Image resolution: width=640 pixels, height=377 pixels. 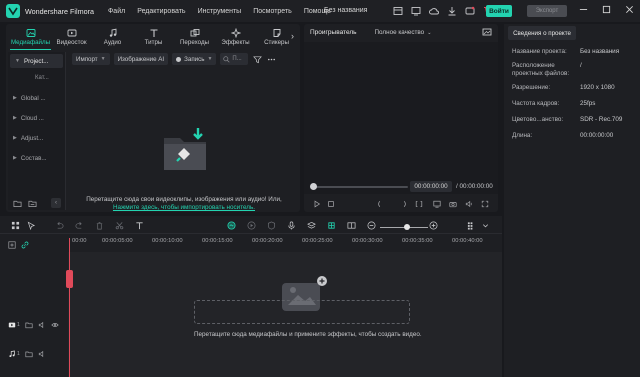 What do you see at coordinates (251, 225) in the screenshot?
I see `play-preview-icon` at bounding box center [251, 225].